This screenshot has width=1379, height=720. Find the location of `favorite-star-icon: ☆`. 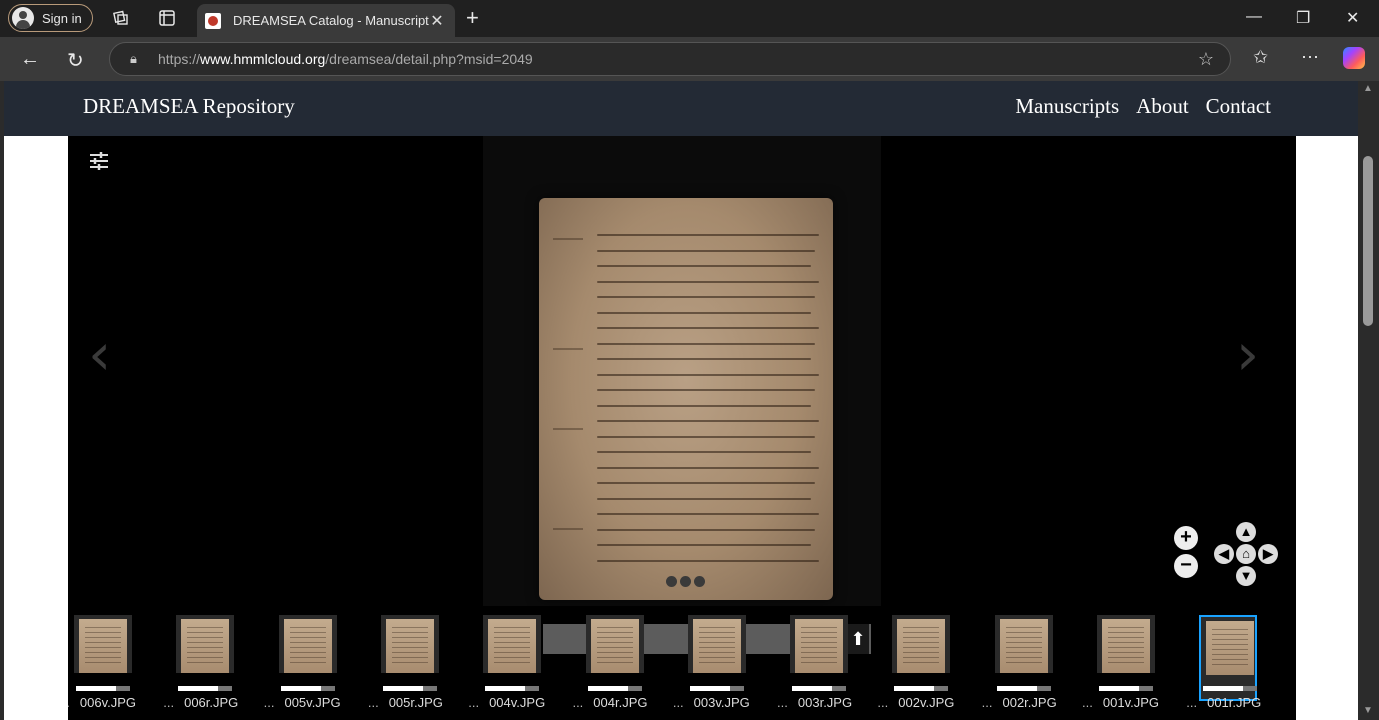

favorite-star-icon: ☆ is located at coordinates (1206, 59).